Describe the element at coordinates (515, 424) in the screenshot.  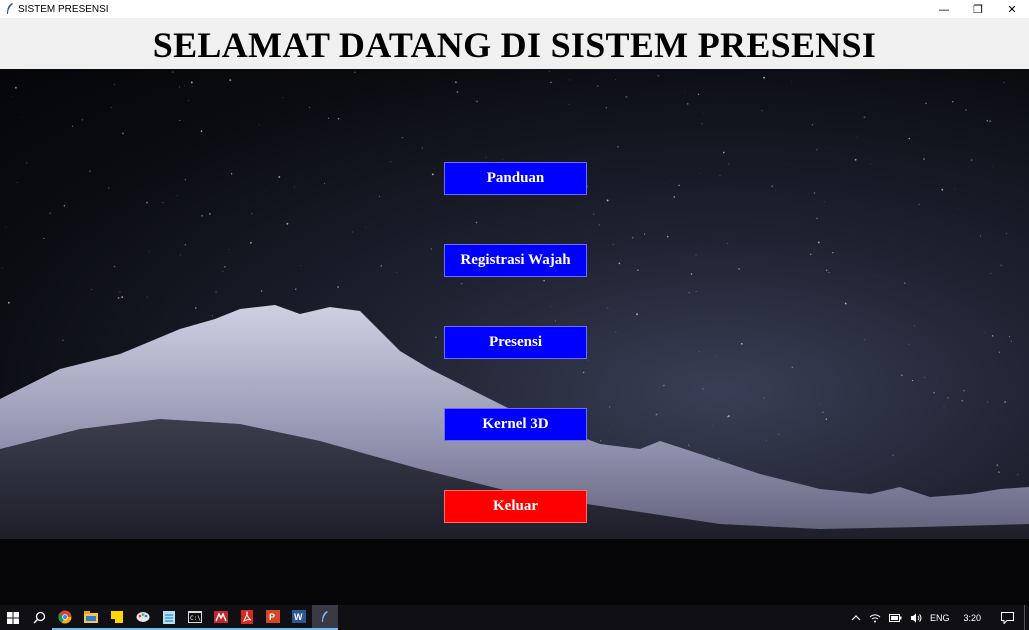
I see `kernel-3d-button: Kernel 3D` at that location.